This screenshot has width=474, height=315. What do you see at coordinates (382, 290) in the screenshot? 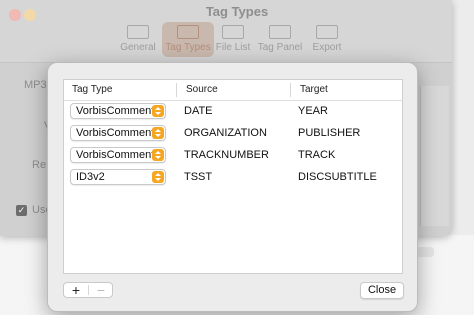
I see `close-button: Close` at bounding box center [382, 290].